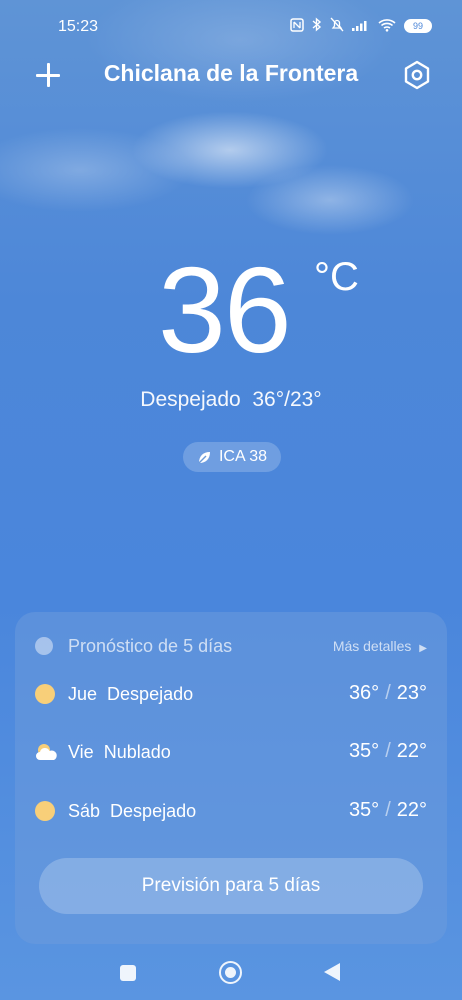 The height and width of the screenshot is (1000, 462). I want to click on header: Chiclana de la Frontera, so click(231, 75).